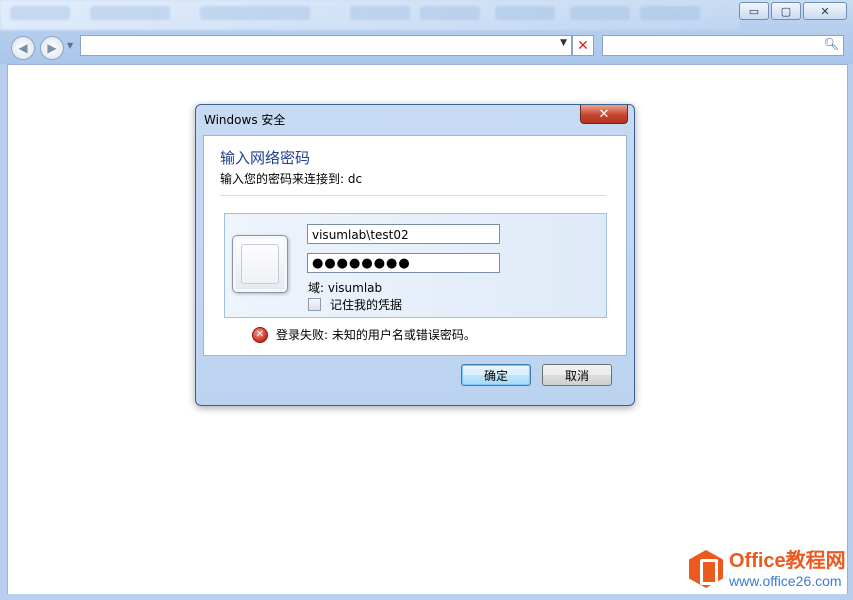 This screenshot has height=600, width=853. What do you see at coordinates (786, 11) in the screenshot?
I see `maximize-button: ▢` at bounding box center [786, 11].